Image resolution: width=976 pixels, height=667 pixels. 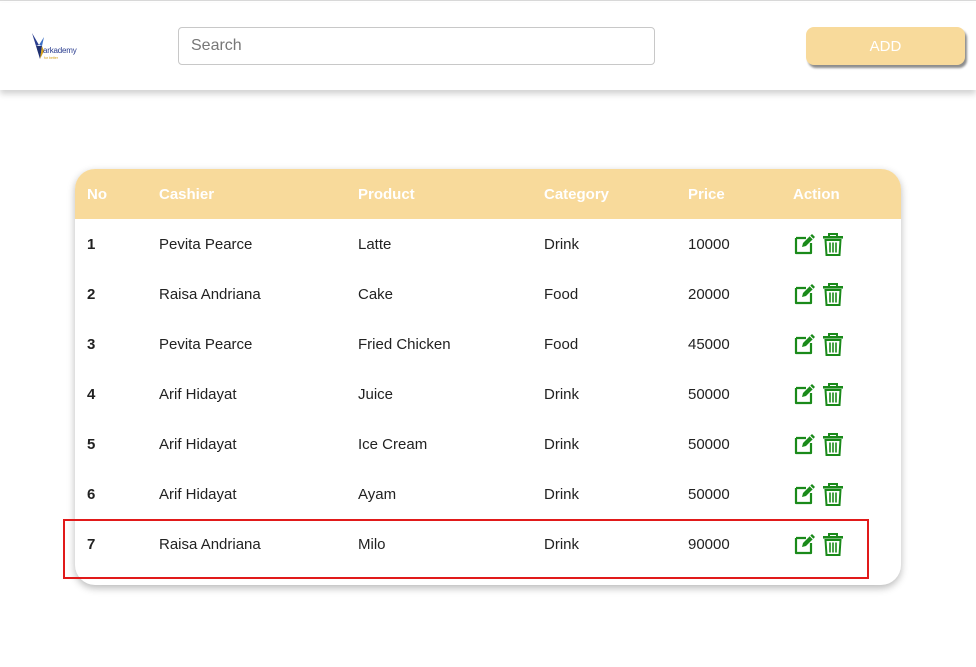 I want to click on table-row: 1 Pevita Pearce Latte Drink 10000, so click(x=488, y=244).